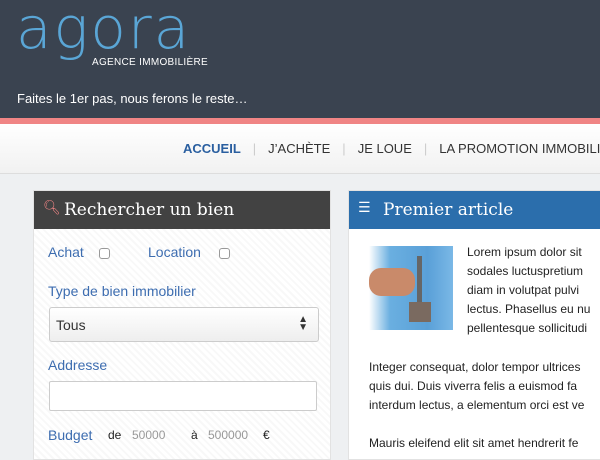 The width and height of the screenshot is (600, 460). What do you see at coordinates (266, 435) in the screenshot?
I see `currency: €` at bounding box center [266, 435].